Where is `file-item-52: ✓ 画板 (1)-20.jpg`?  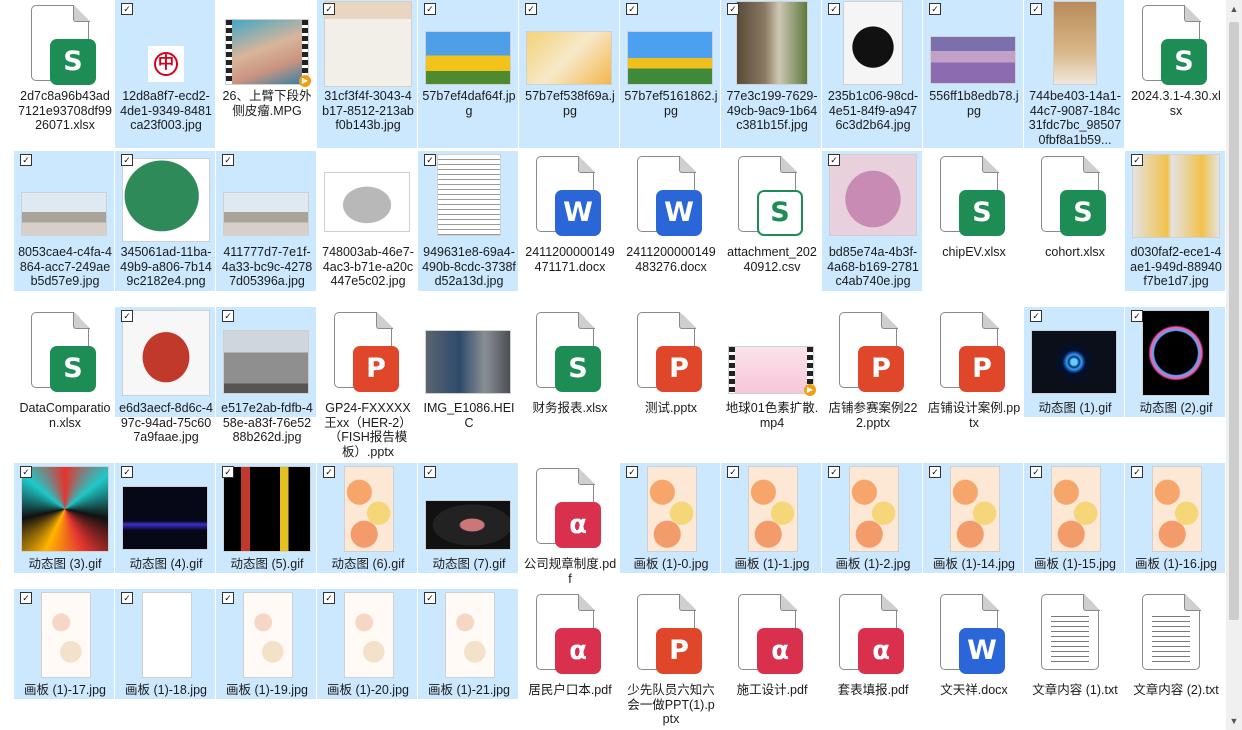
file-item-52: ✓ 画板 (1)-20.jpg is located at coordinates (367, 644).